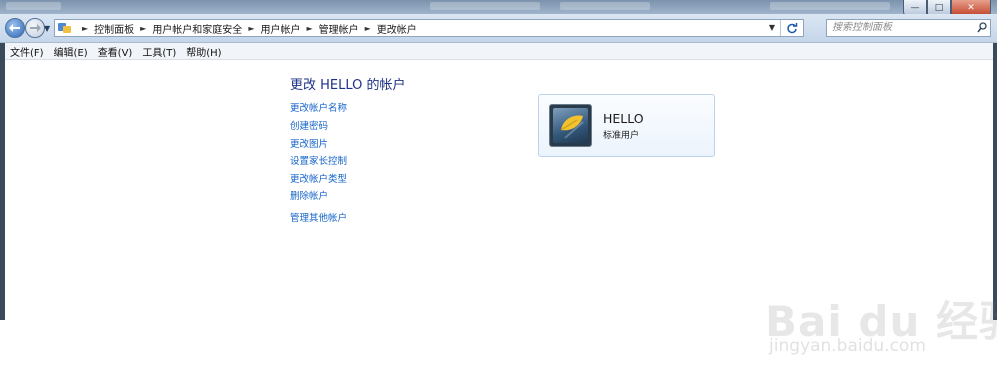  I want to click on control-panel-icon, so click(65, 28).